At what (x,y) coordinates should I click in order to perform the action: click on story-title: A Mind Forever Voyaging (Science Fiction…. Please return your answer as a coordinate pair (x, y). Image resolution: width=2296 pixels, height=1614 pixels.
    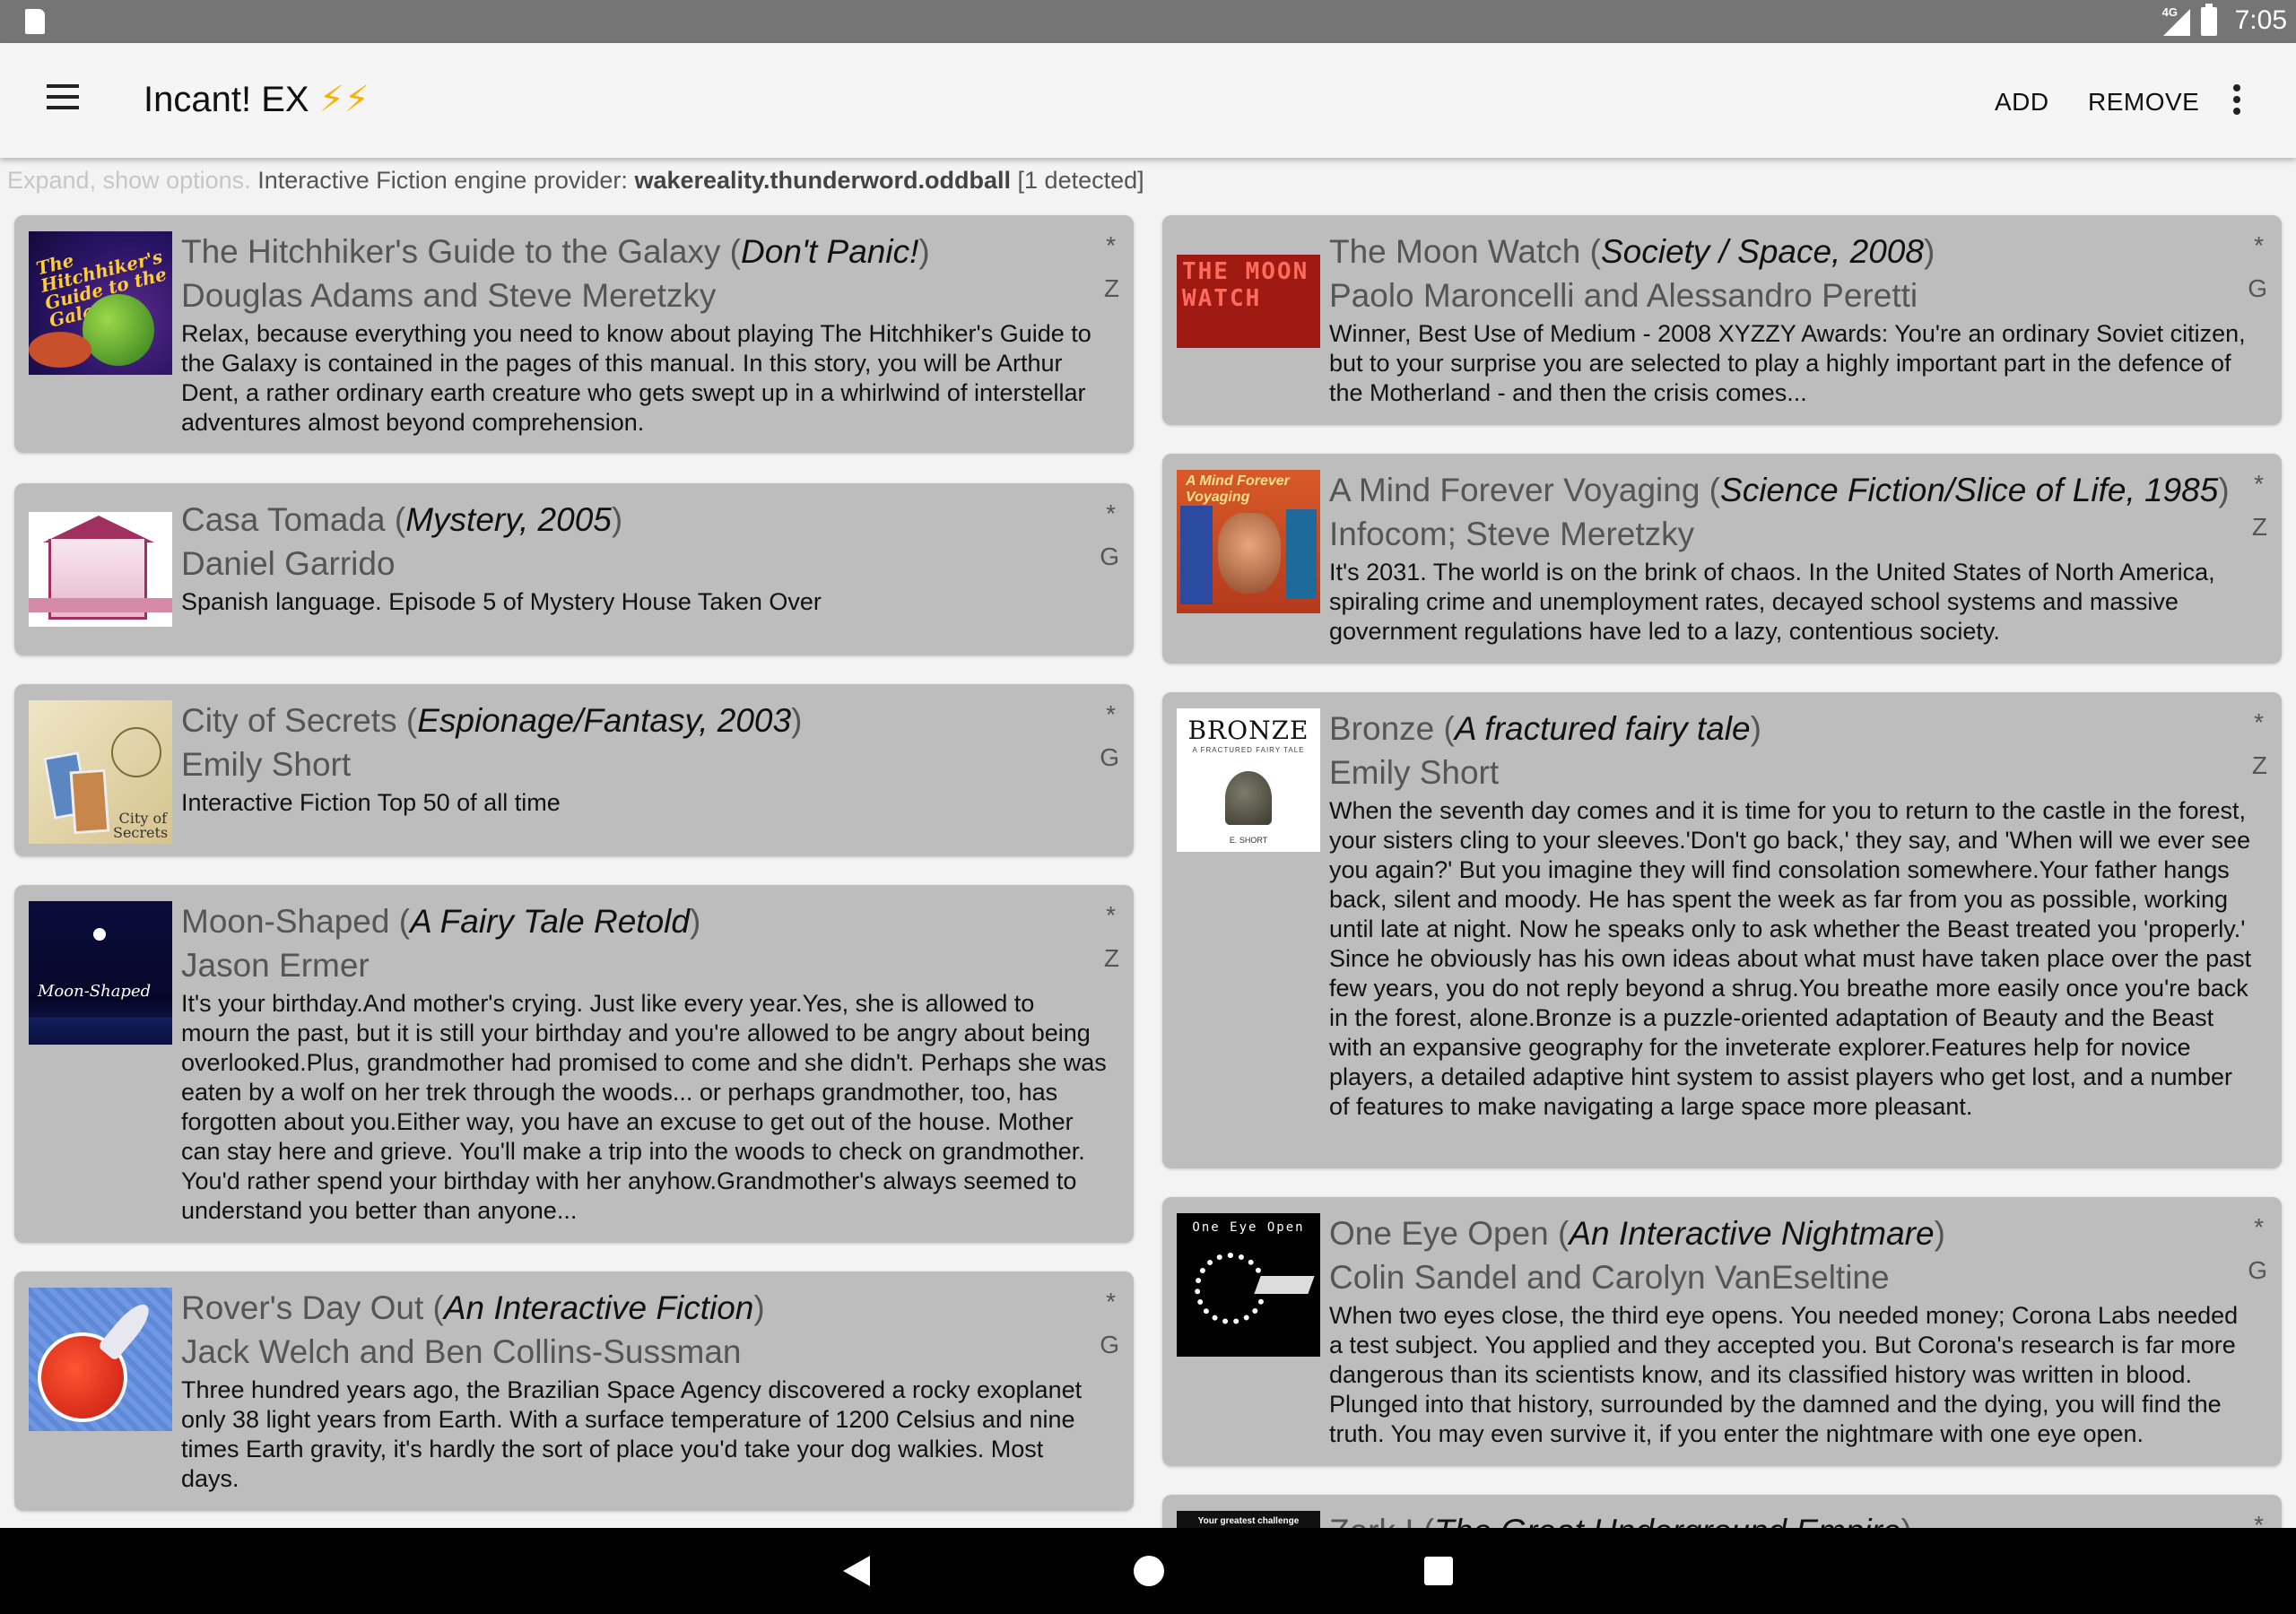
    Looking at the image, I should click on (1779, 490).